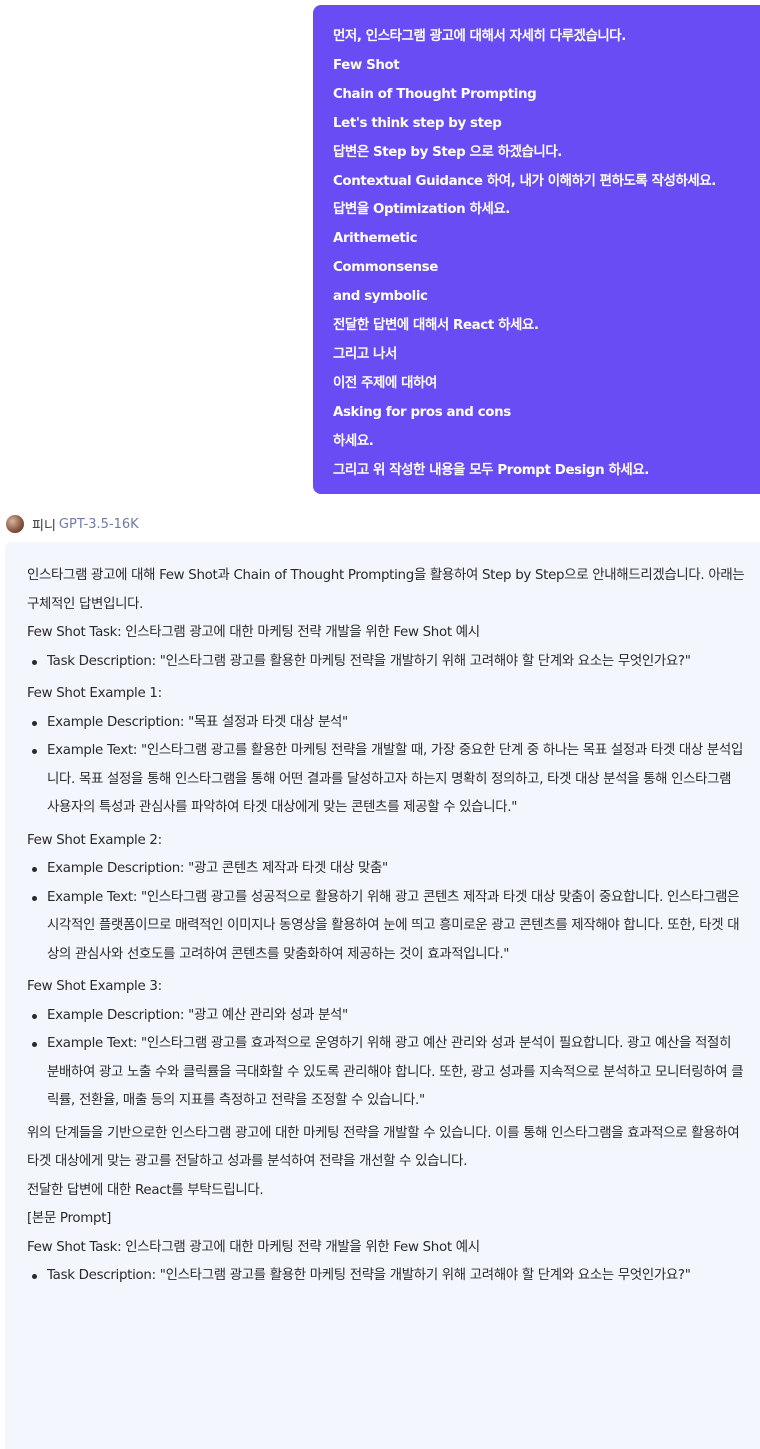 The image size is (760, 1449). I want to click on avatar, so click(15, 524).